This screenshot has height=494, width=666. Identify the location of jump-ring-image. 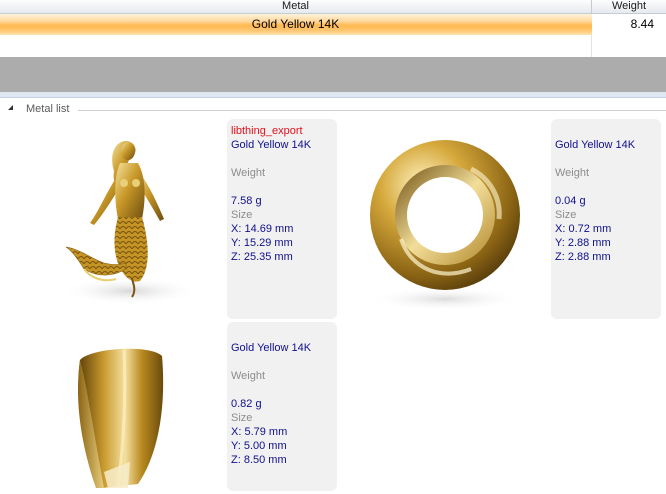
(445, 219).